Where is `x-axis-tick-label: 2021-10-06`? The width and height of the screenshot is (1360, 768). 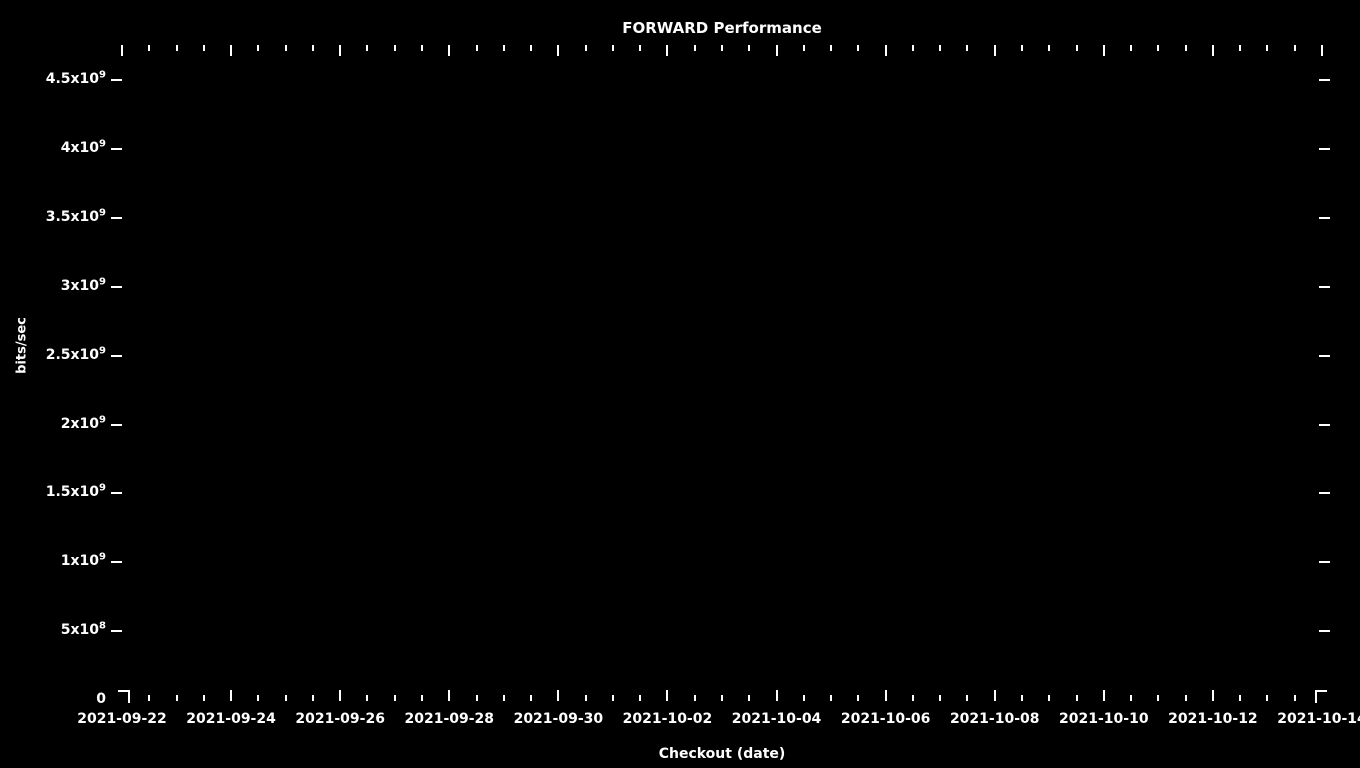
x-axis-tick-label: 2021-10-06 is located at coordinates (885, 719).